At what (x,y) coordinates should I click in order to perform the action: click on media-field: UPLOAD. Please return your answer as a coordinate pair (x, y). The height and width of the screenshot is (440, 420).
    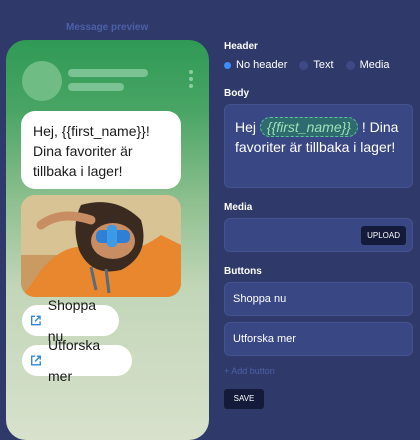
    Looking at the image, I should click on (318, 235).